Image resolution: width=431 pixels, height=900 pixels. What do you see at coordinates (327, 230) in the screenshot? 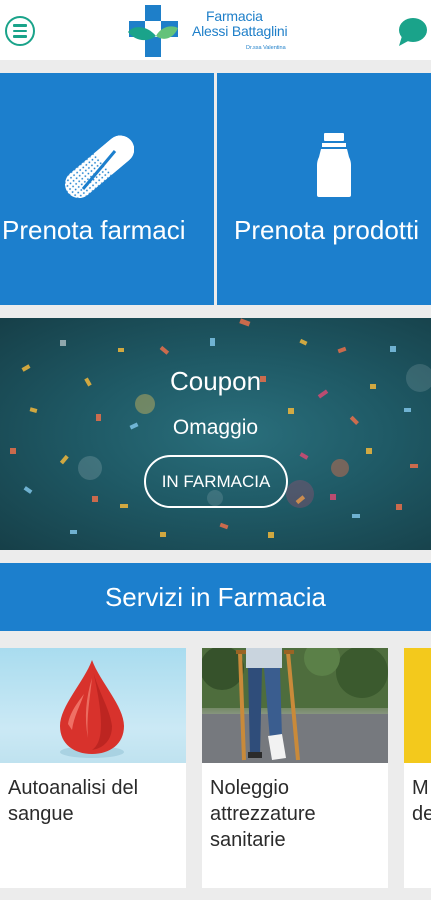
I see `prenota-prodotti-label: Prenota prodotti` at bounding box center [327, 230].